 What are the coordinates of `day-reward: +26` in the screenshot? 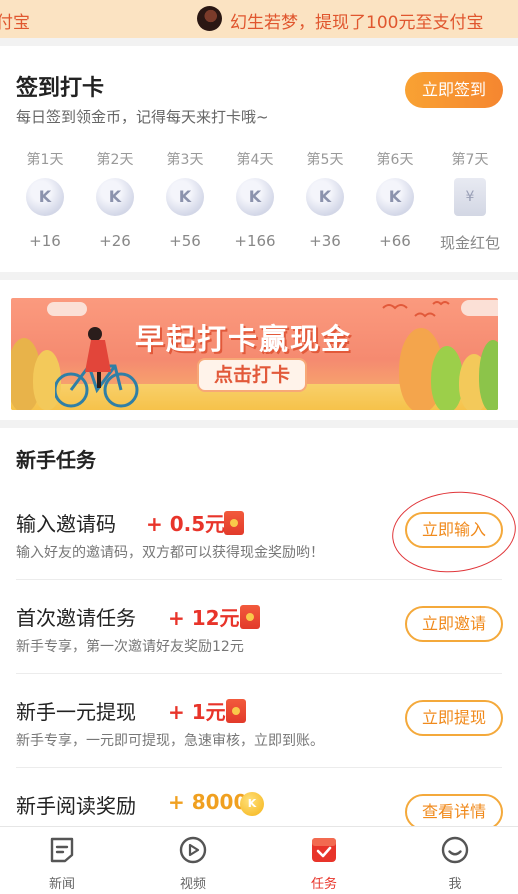 It's located at (115, 241).